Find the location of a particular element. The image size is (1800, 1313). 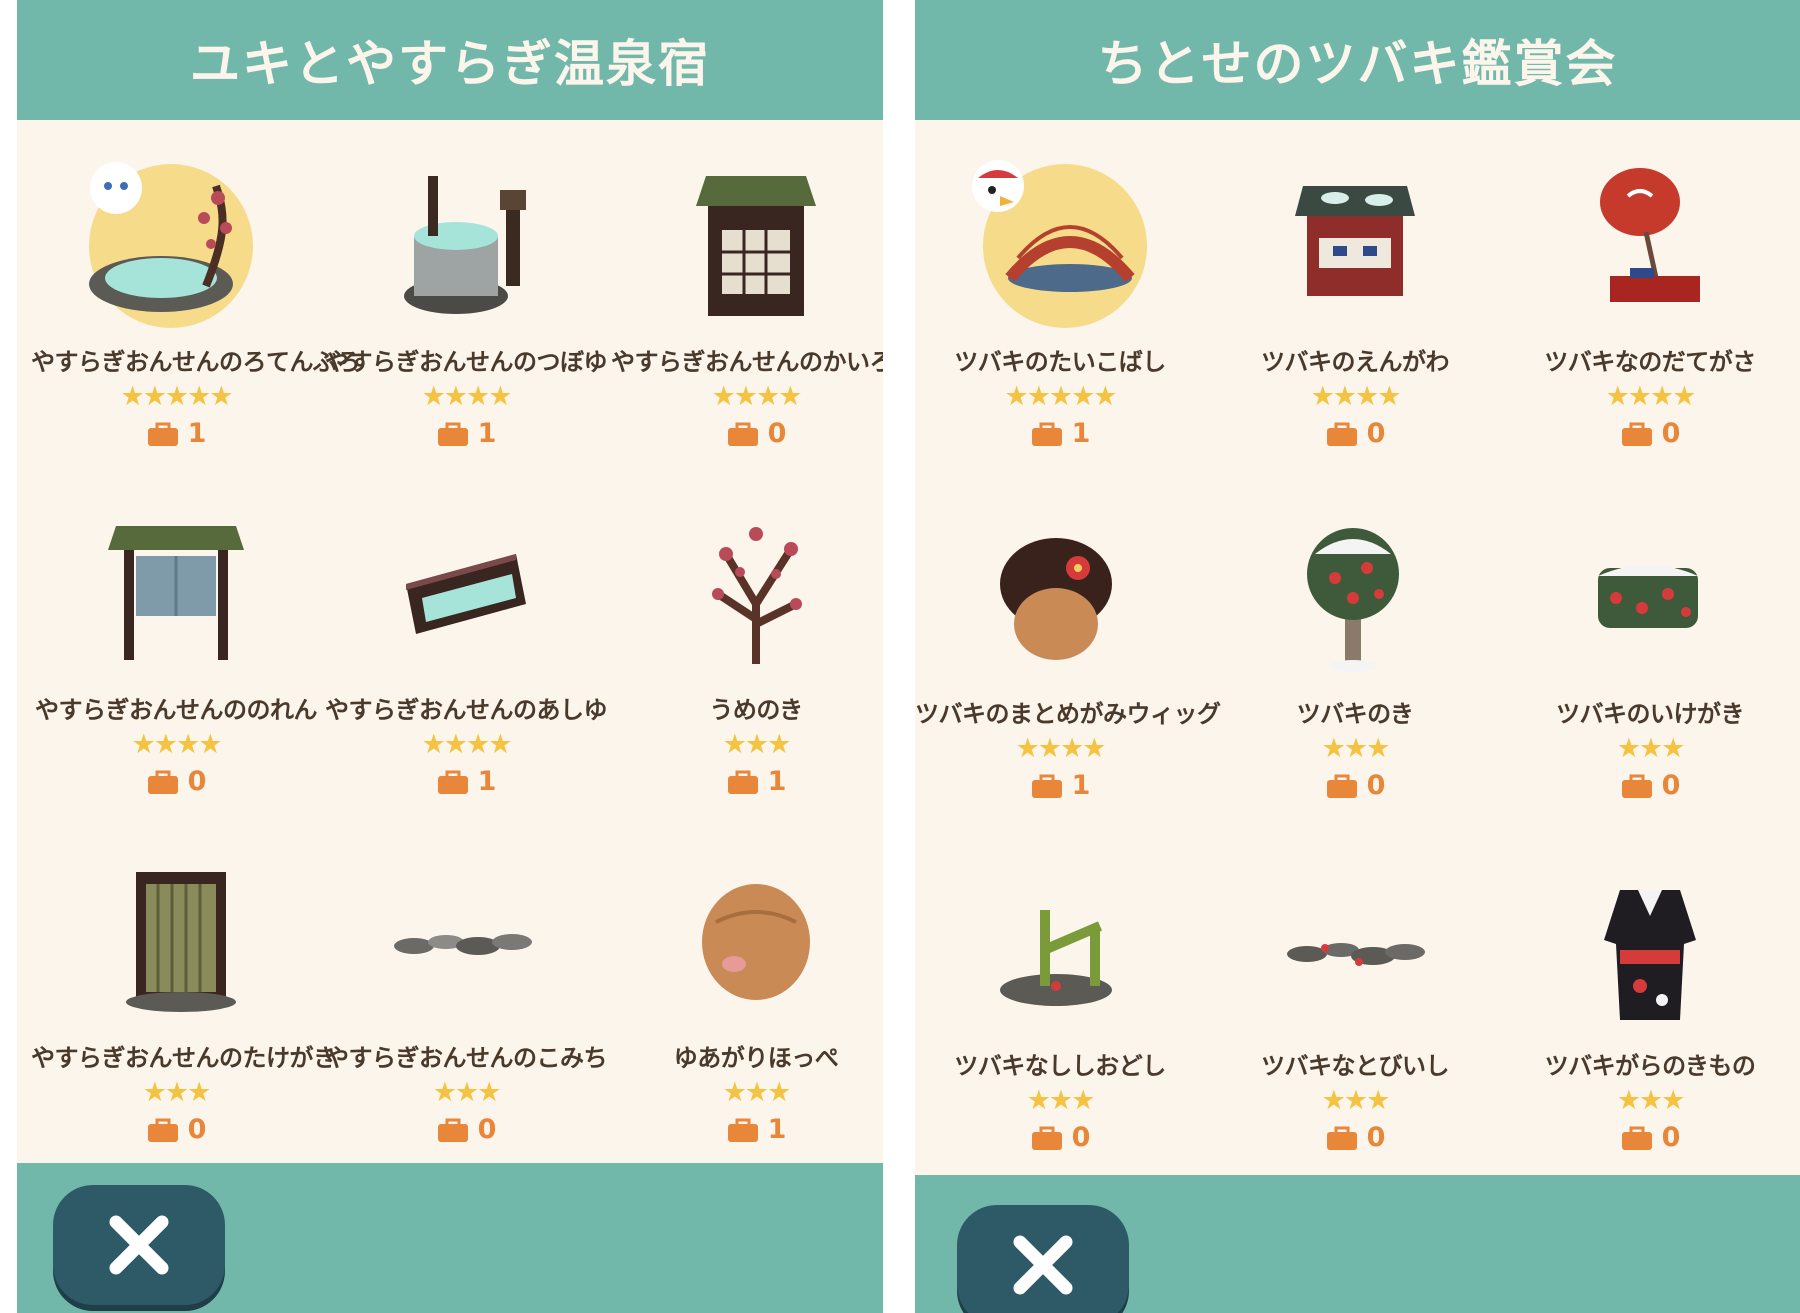

item-card: うめのき ★★★ 1 is located at coordinates (747, 633).